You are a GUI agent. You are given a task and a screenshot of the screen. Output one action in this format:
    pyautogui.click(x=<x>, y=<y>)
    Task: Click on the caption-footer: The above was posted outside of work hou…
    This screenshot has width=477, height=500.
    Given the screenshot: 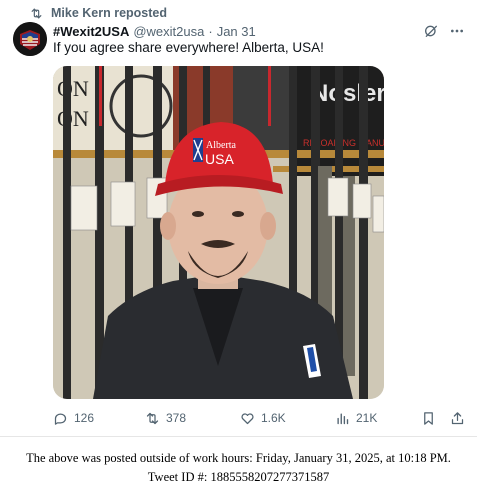 What is the action you would take?
    pyautogui.click(x=238, y=468)
    